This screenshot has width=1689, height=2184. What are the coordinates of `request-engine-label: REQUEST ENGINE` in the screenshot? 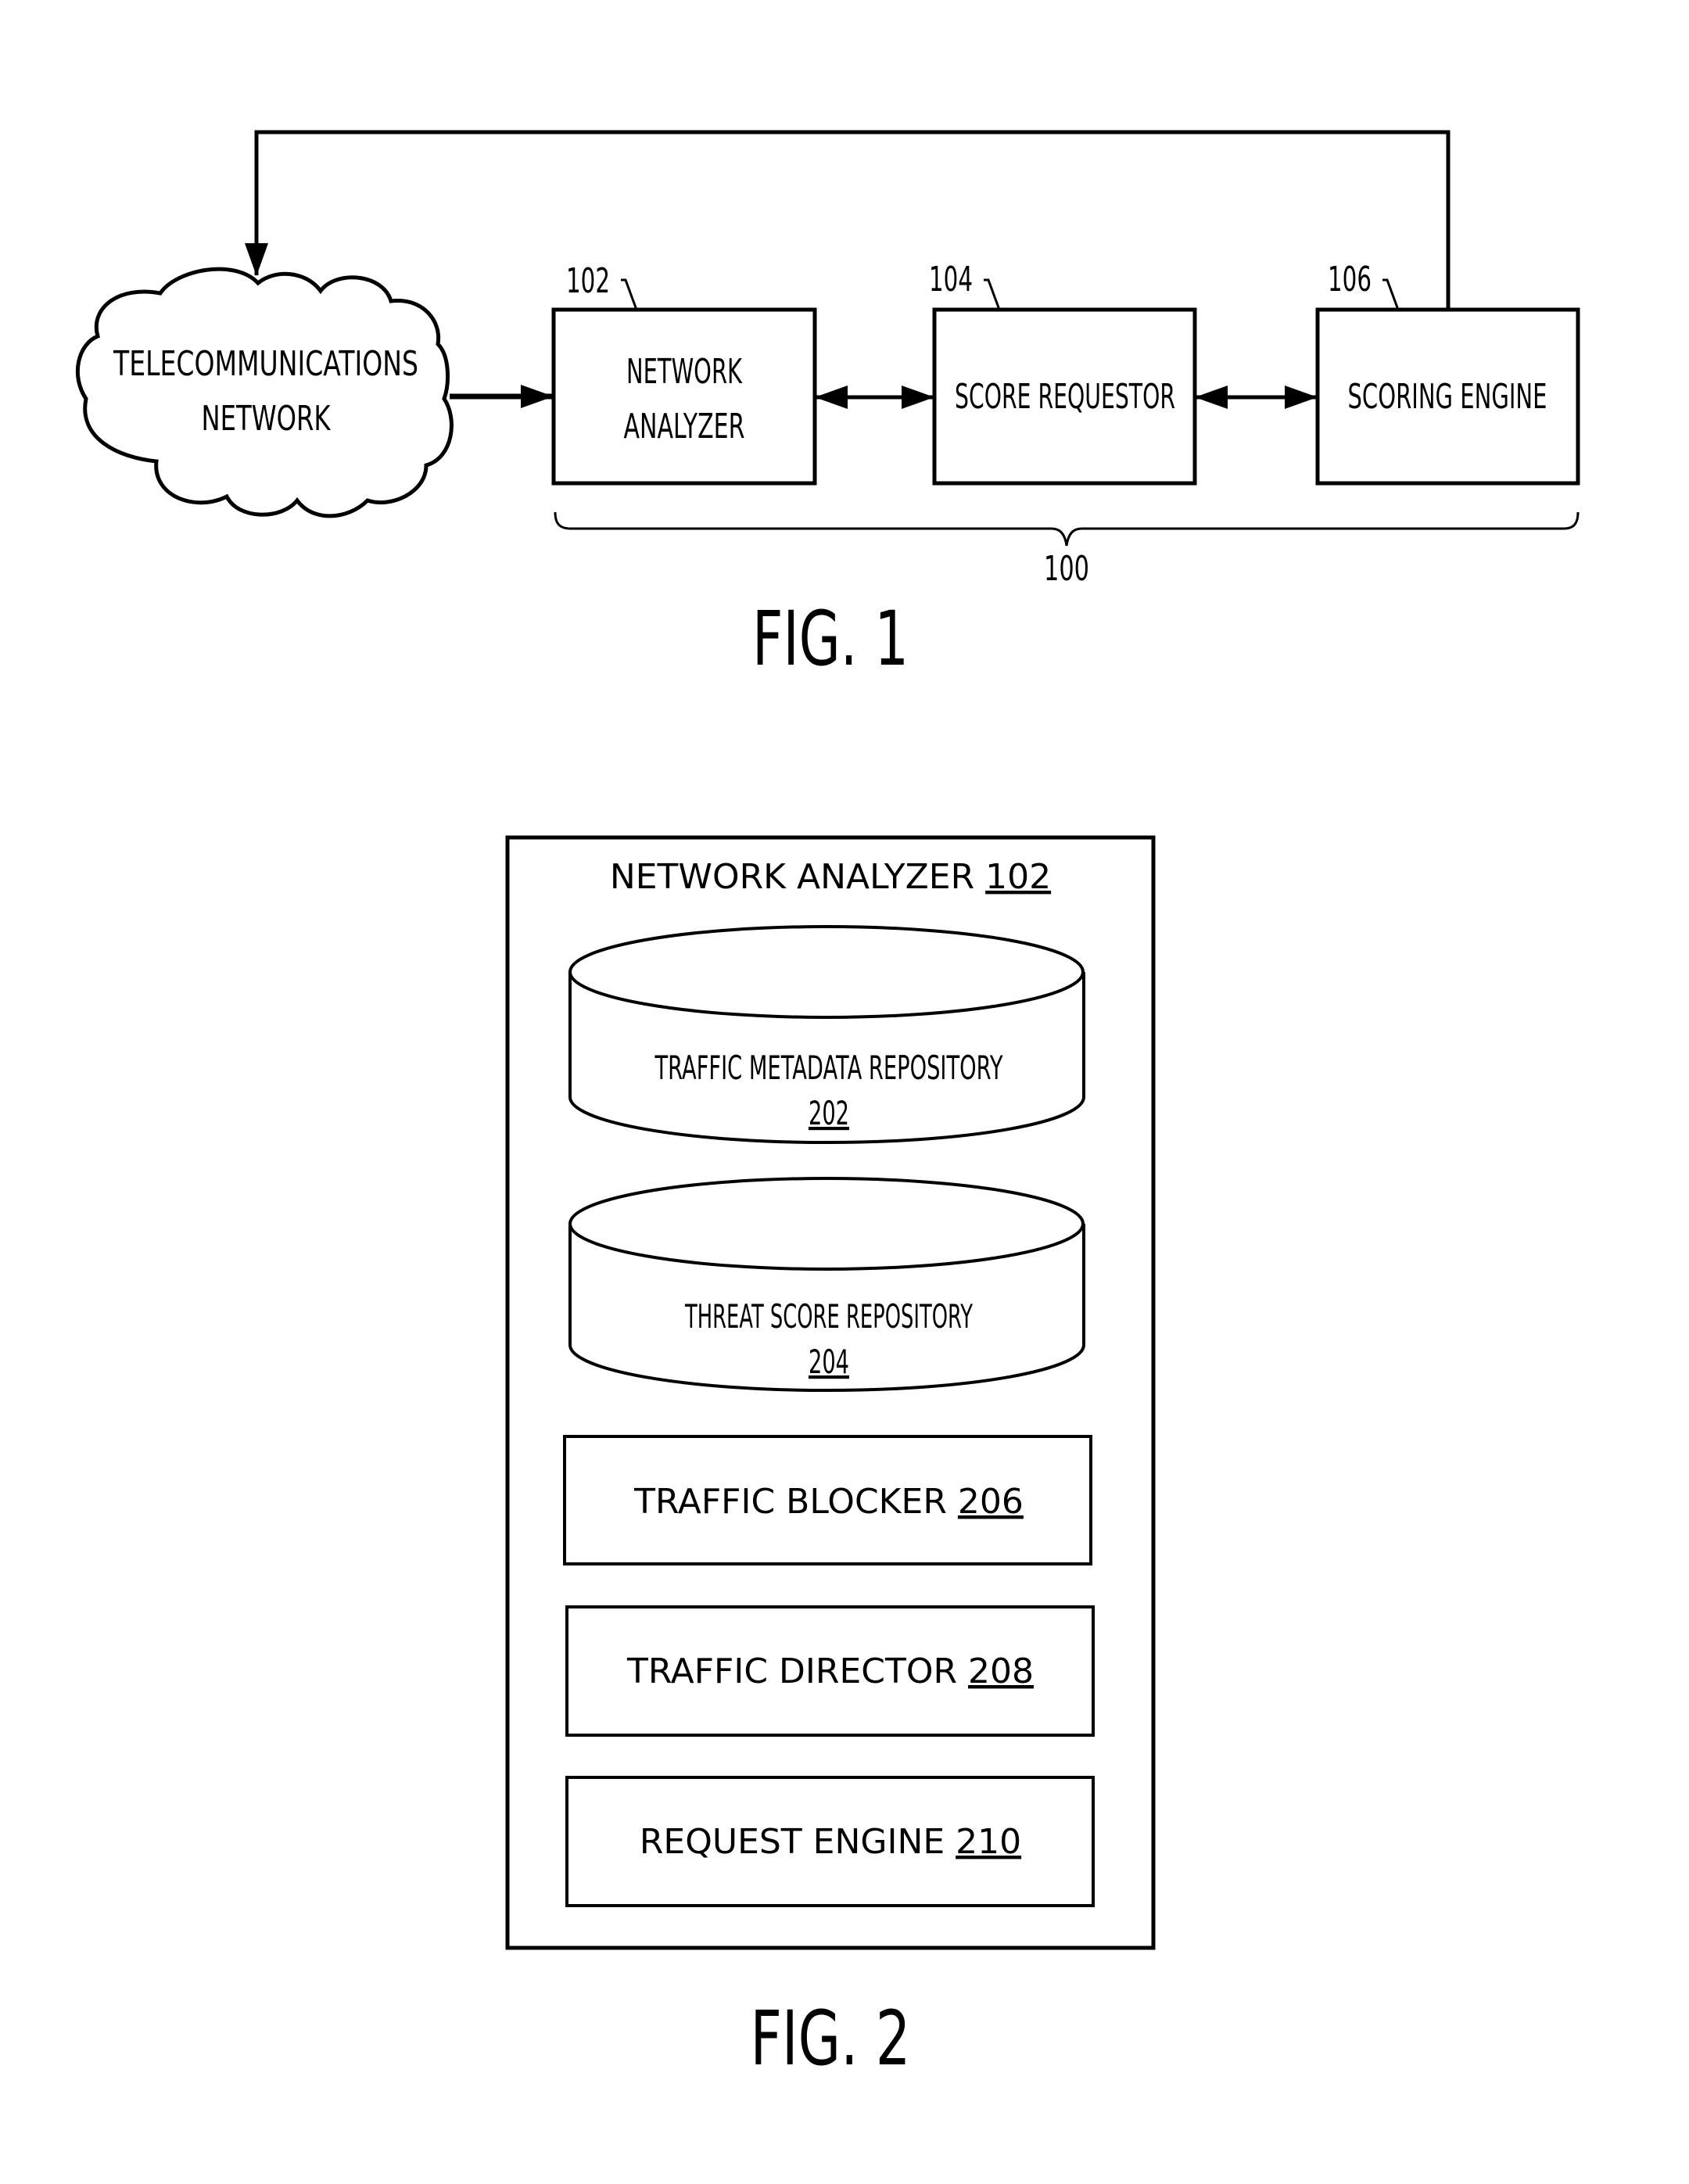 It's located at (798, 1842).